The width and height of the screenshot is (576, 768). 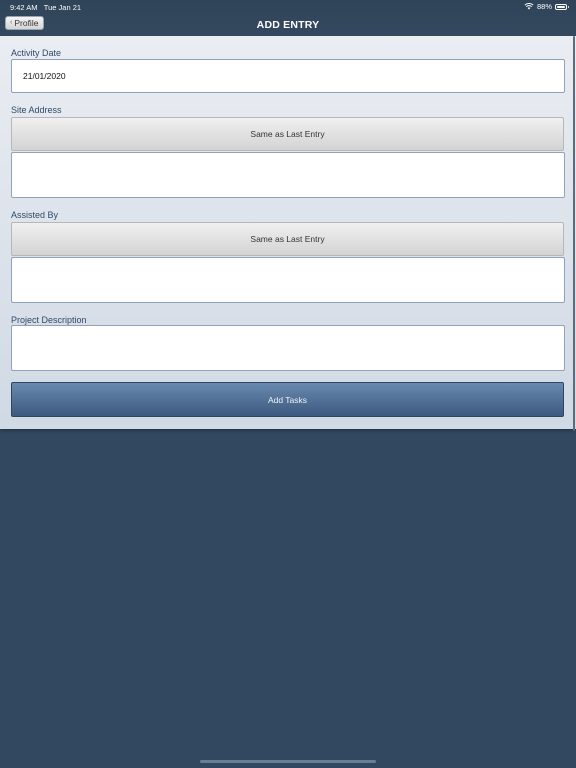 What do you see at coordinates (288, 175) in the screenshot?
I see `site-address-field` at bounding box center [288, 175].